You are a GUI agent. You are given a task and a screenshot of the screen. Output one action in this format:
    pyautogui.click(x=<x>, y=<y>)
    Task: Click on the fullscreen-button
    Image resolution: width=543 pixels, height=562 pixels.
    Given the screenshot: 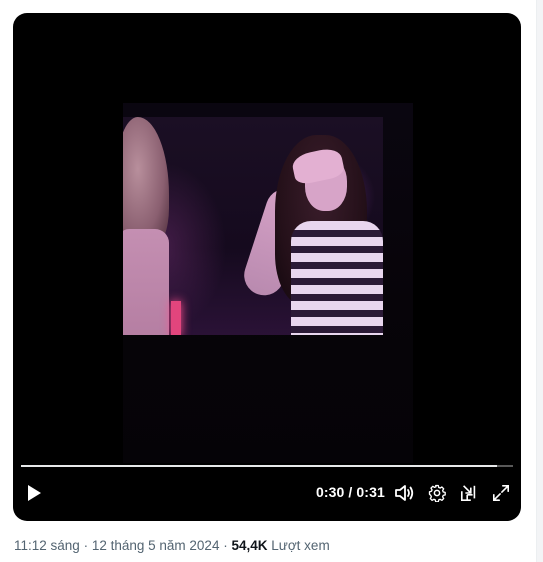 What is the action you would take?
    pyautogui.click(x=501, y=493)
    